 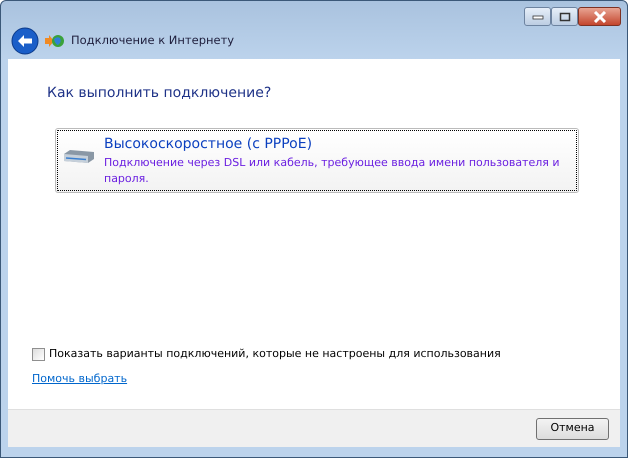 I want to click on minimize-button, so click(x=537, y=16).